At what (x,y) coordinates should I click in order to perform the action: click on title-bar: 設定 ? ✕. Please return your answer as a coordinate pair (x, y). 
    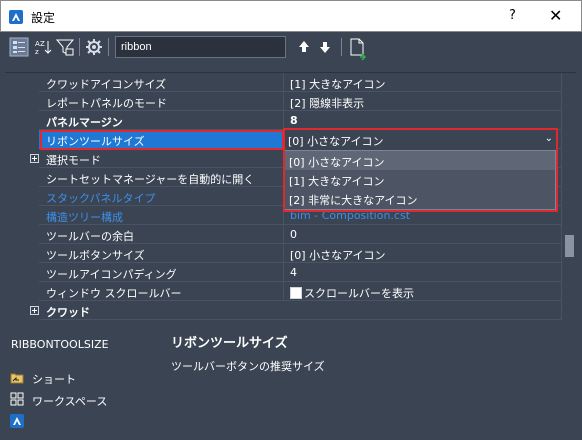
    Looking at the image, I should click on (291, 16).